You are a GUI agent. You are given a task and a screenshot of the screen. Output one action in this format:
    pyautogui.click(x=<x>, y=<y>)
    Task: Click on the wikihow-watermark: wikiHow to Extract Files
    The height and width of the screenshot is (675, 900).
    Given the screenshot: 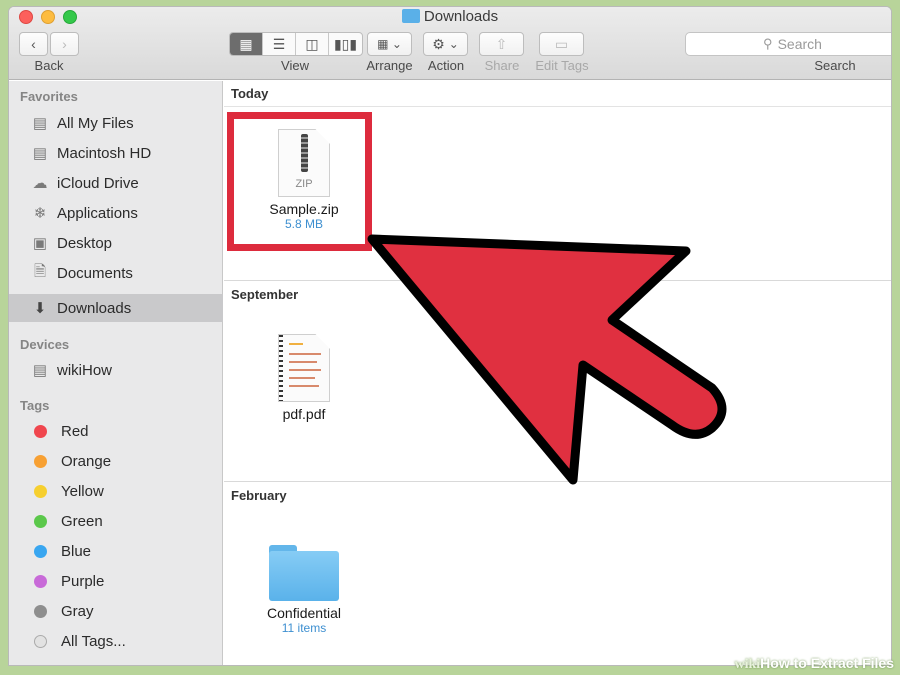 What is the action you would take?
    pyautogui.click(x=814, y=663)
    